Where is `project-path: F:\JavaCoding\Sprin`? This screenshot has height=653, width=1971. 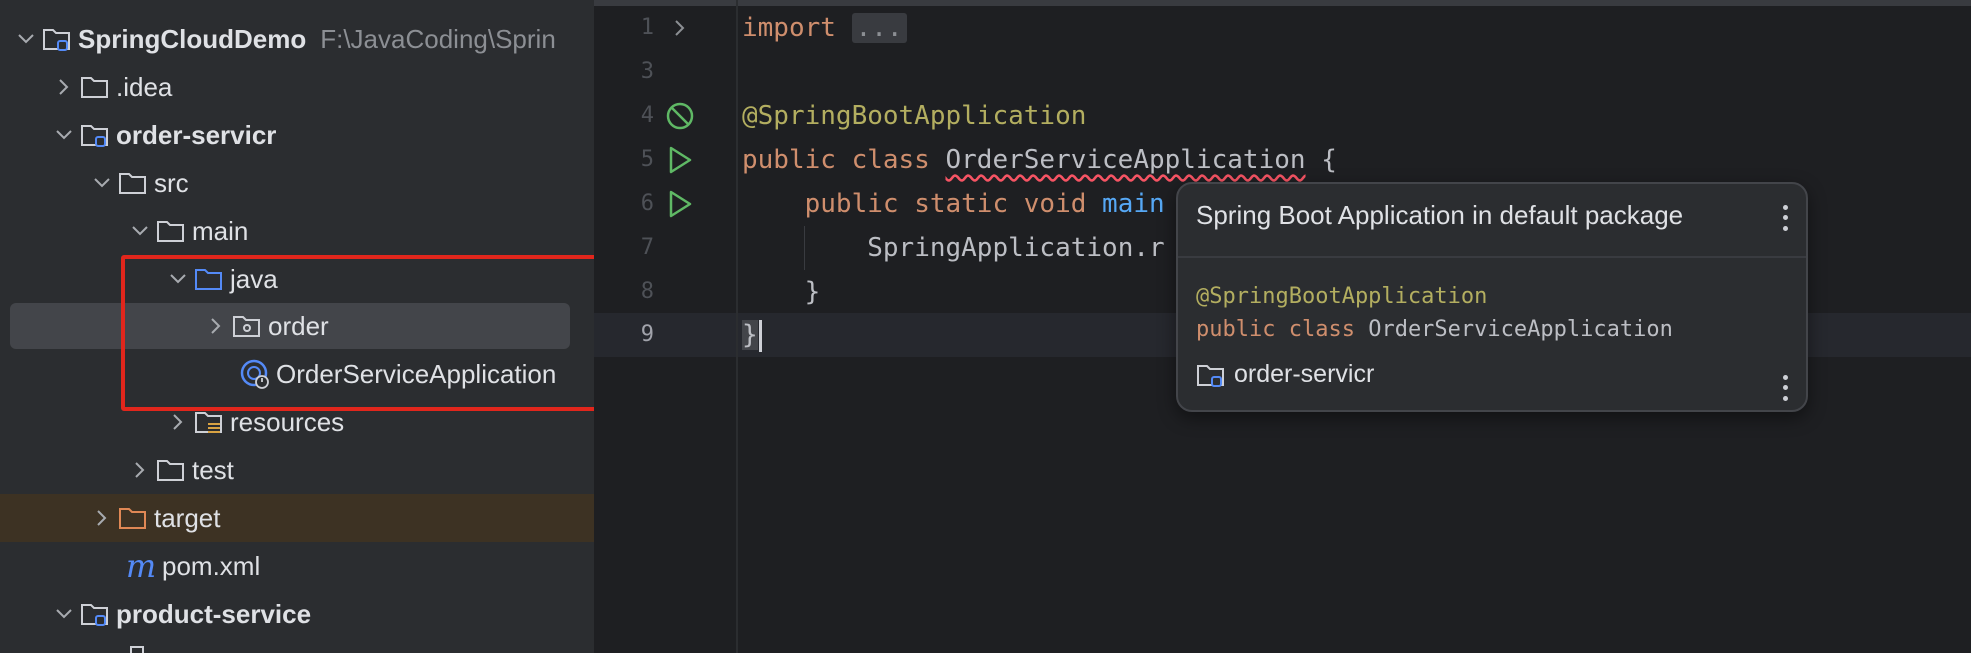 project-path: F:\JavaCoding\Sprin is located at coordinates (438, 39).